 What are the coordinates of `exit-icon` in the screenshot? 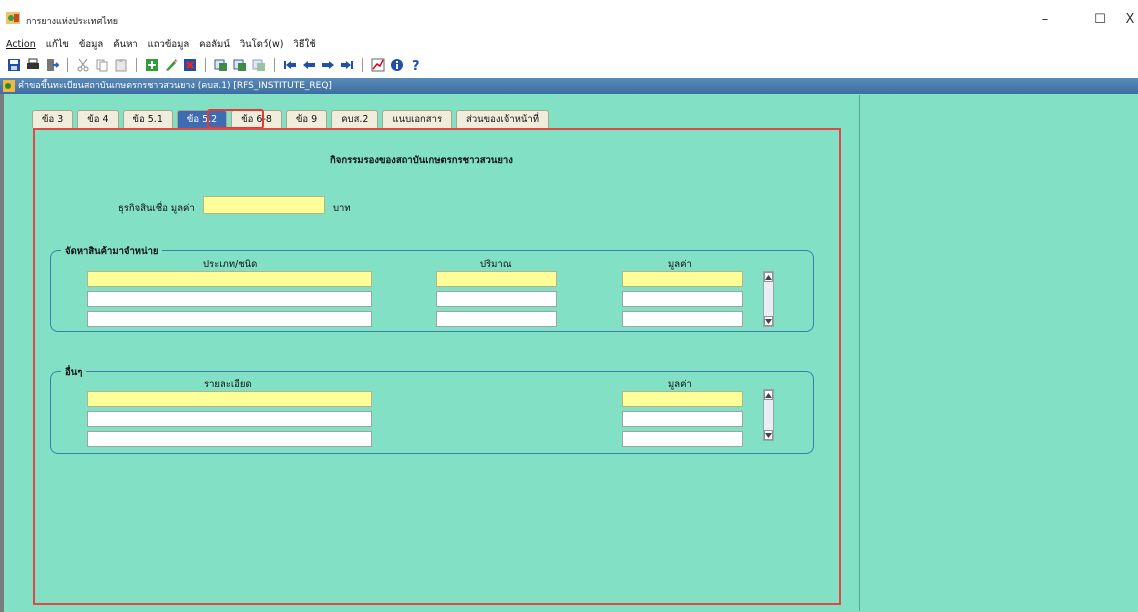 It's located at (52, 65).